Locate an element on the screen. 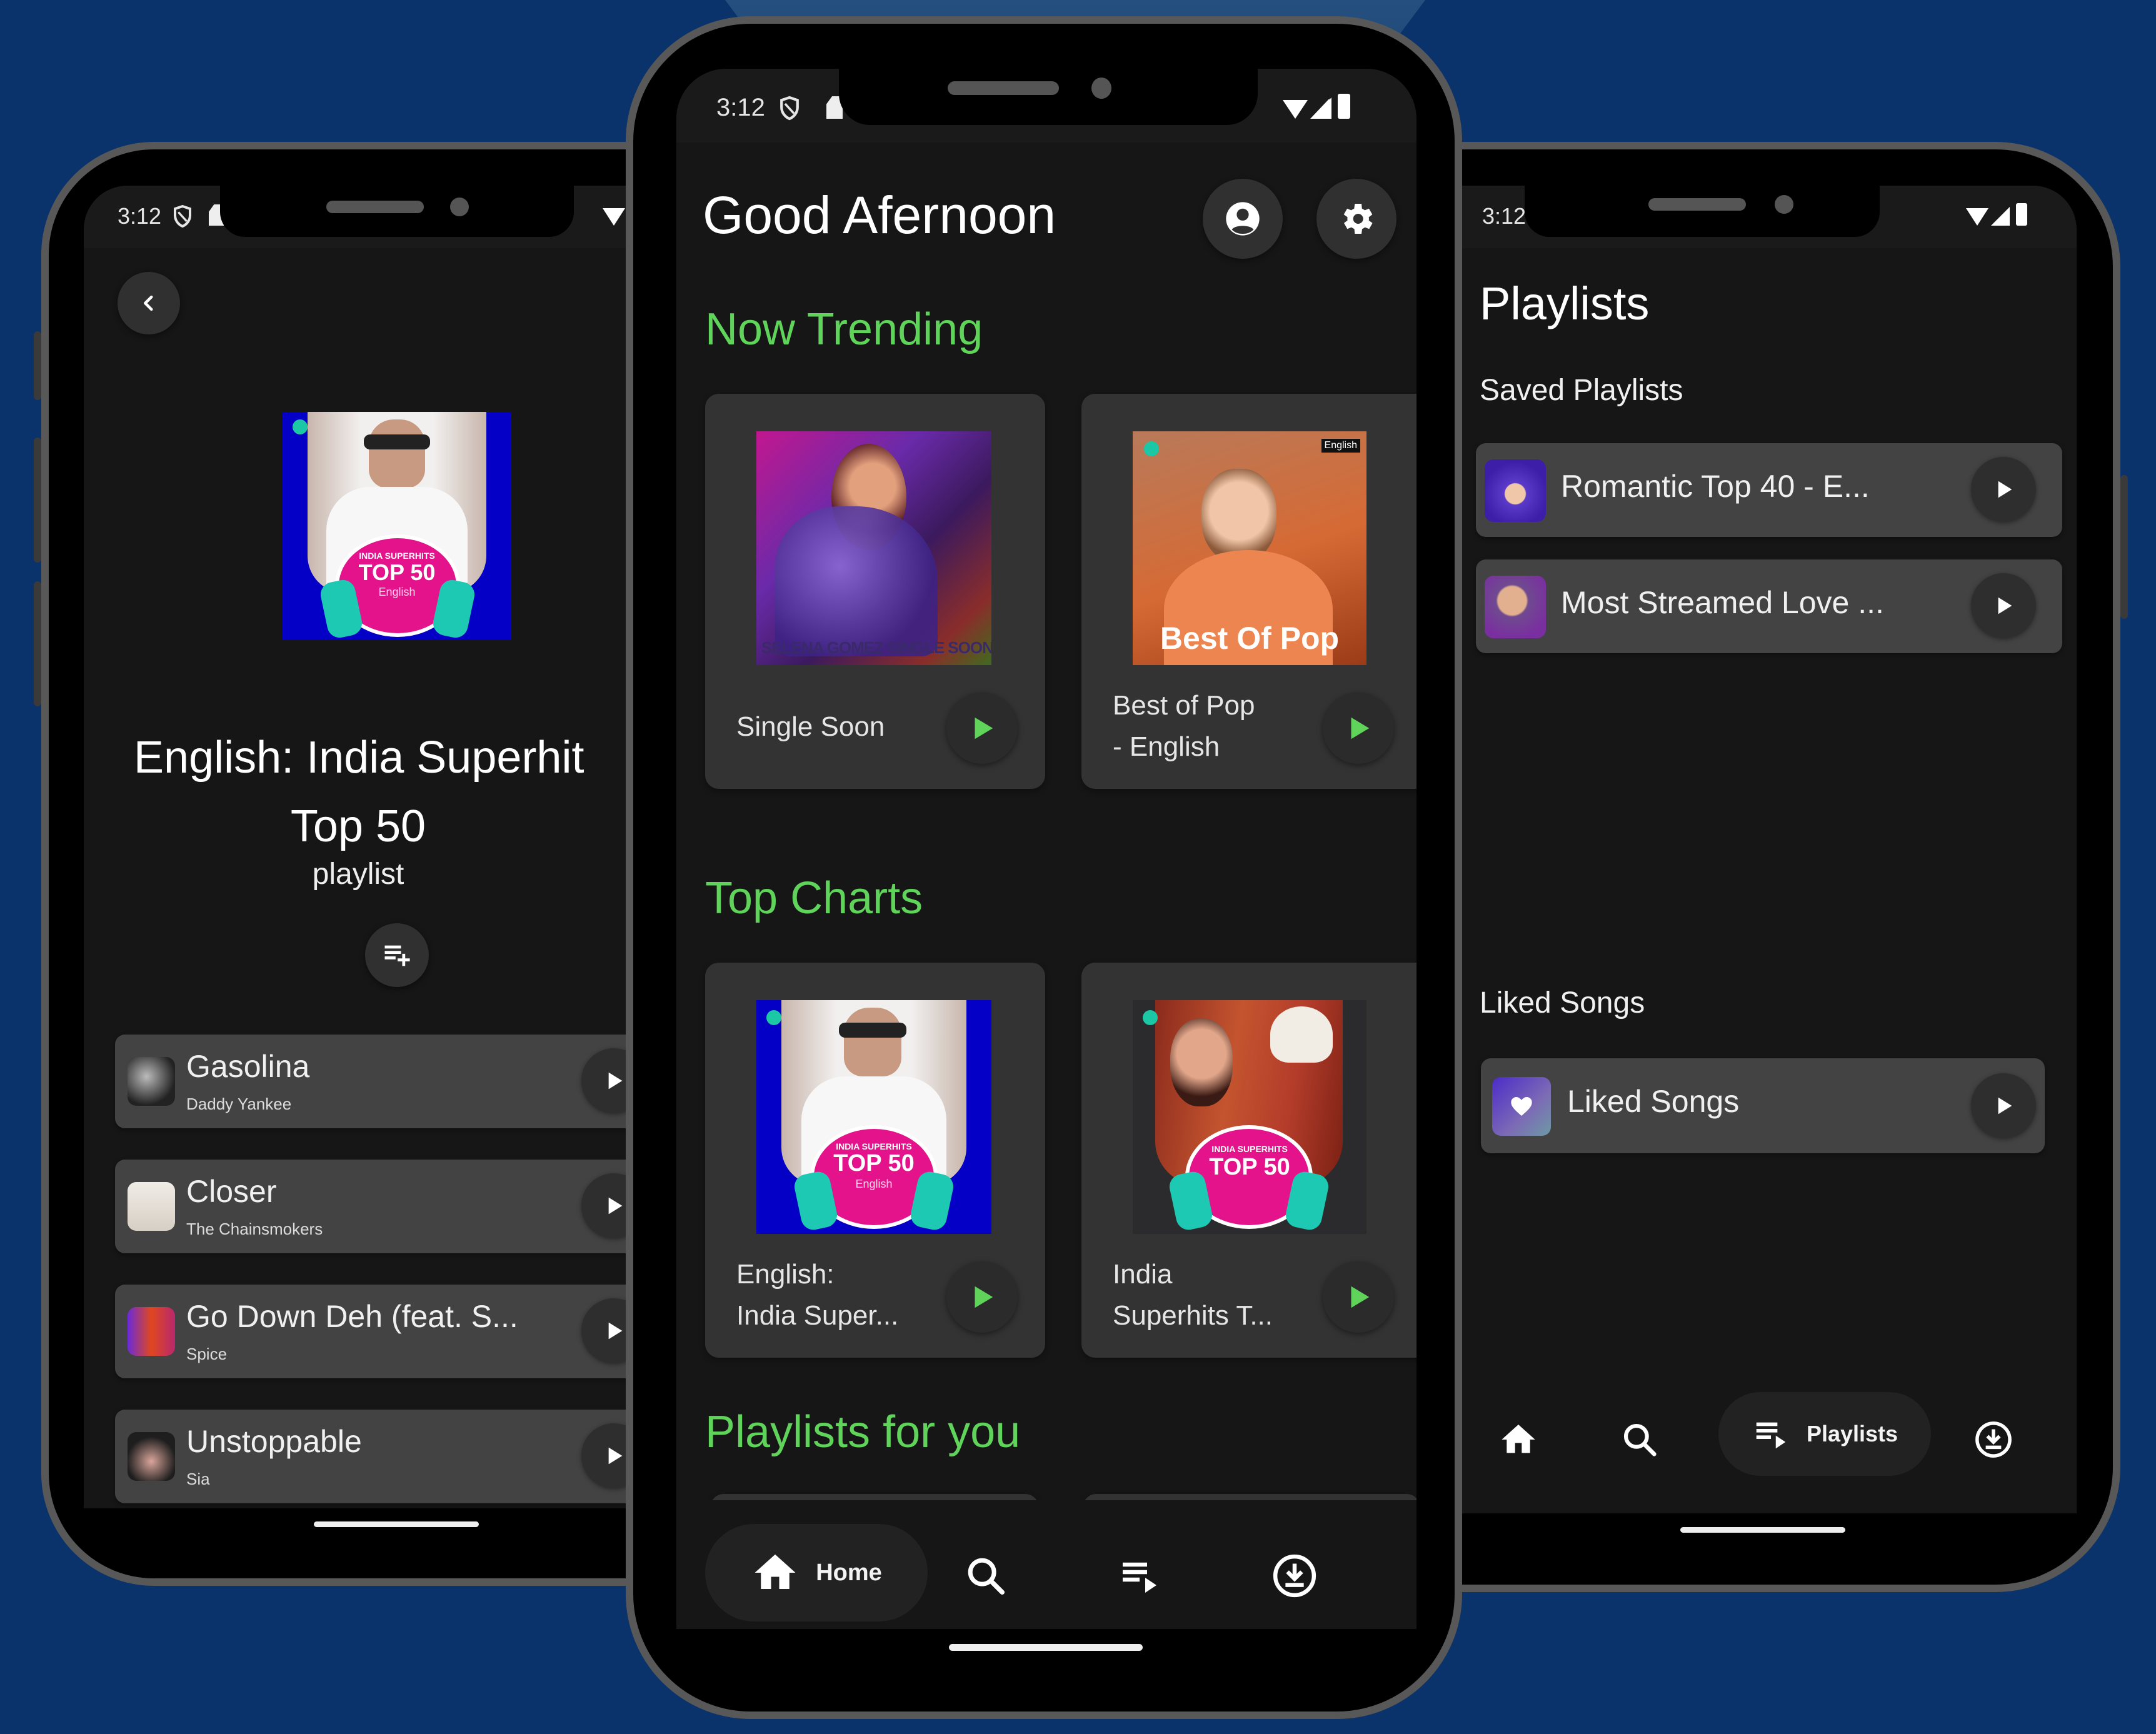 The width and height of the screenshot is (2156, 1734). profile-button is located at coordinates (1243, 219).